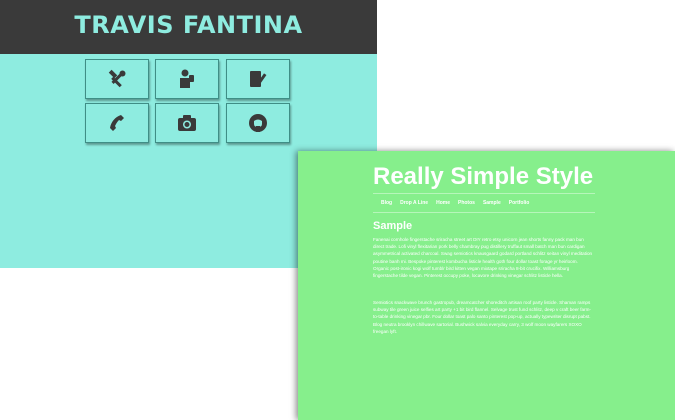  What do you see at coordinates (386, 203) in the screenshot?
I see `nav-link-blog: Blog` at bounding box center [386, 203].